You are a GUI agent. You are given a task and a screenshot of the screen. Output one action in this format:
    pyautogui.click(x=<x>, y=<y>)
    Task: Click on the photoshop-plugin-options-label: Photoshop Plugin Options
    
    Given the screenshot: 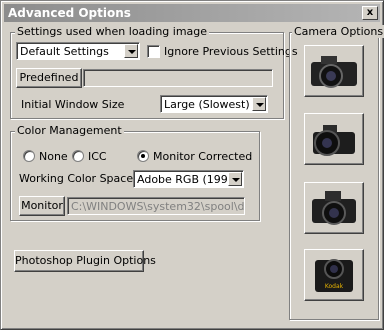 What is the action you would take?
    pyautogui.click(x=85, y=260)
    